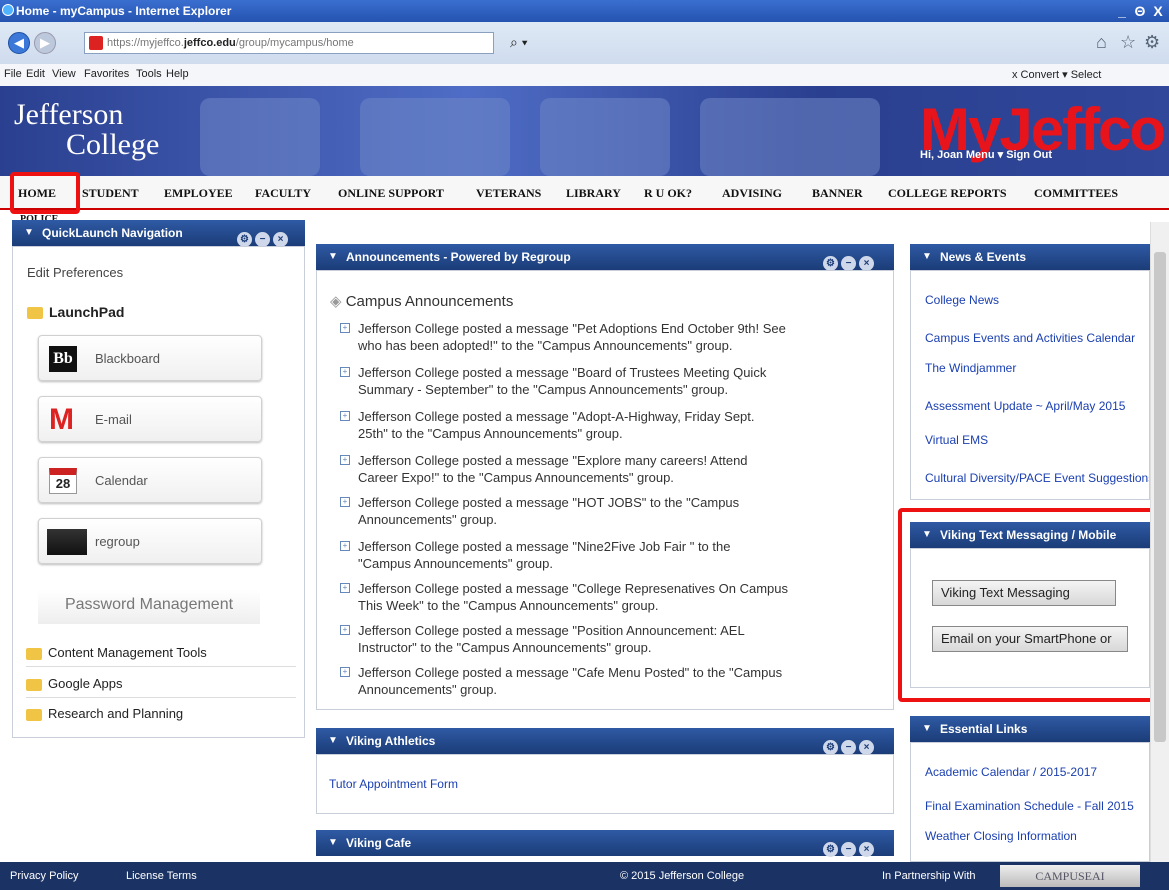 The image size is (1169, 890). Describe the element at coordinates (63, 481) in the screenshot. I see `calendar-icon: 28` at that location.